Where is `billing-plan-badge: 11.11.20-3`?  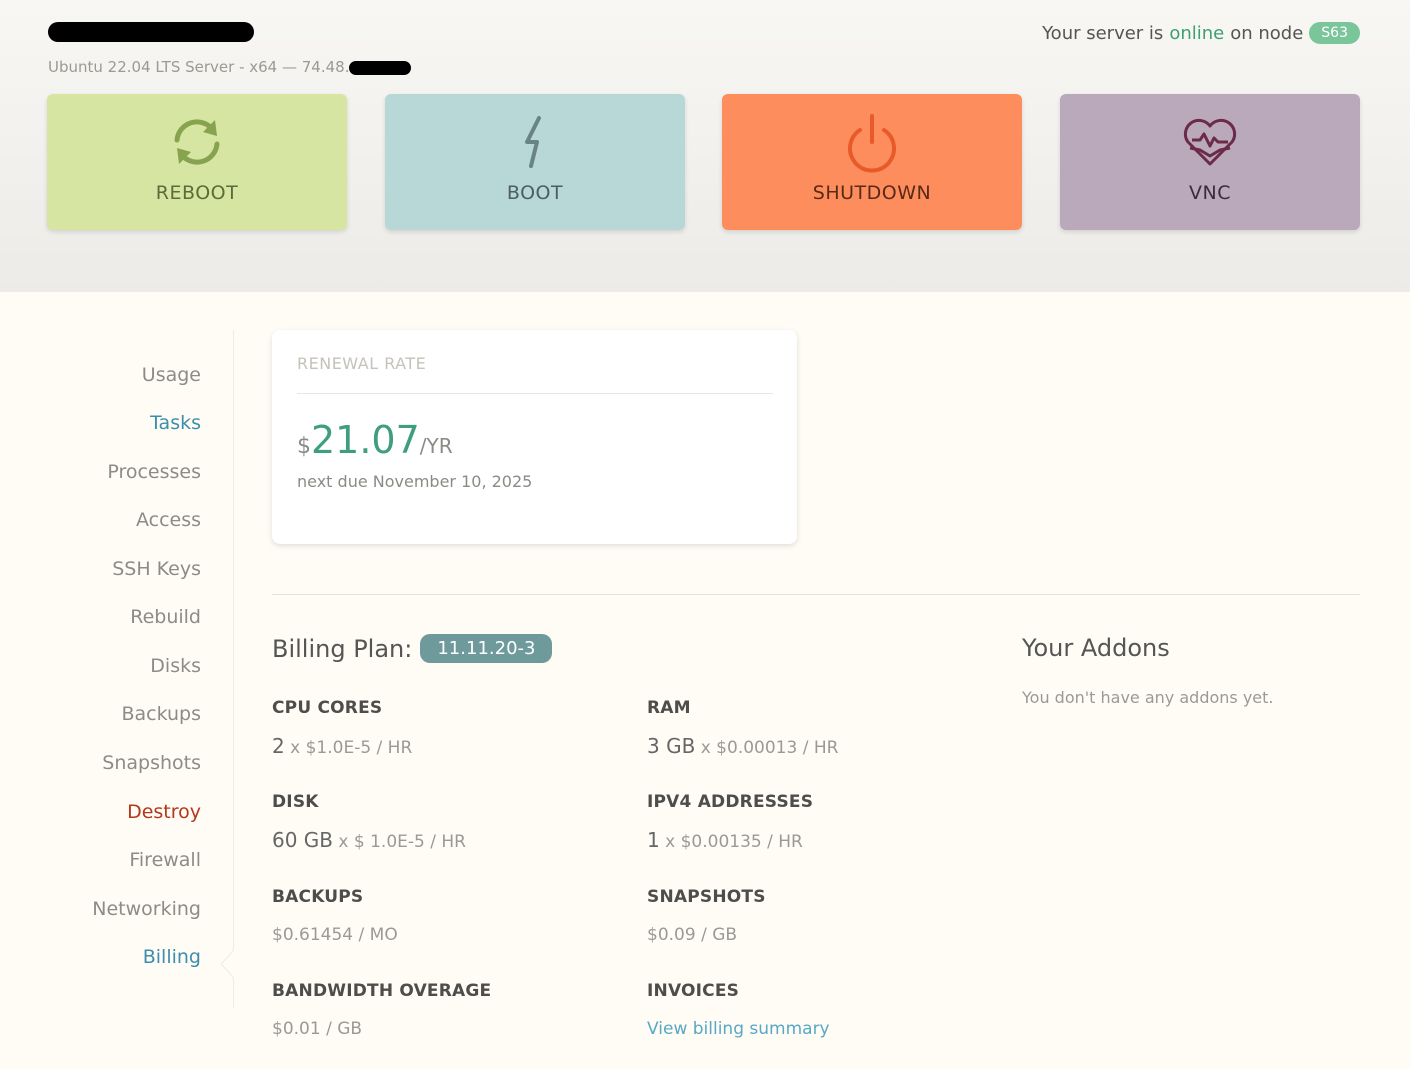
billing-plan-badge: 11.11.20-3 is located at coordinates (486, 648).